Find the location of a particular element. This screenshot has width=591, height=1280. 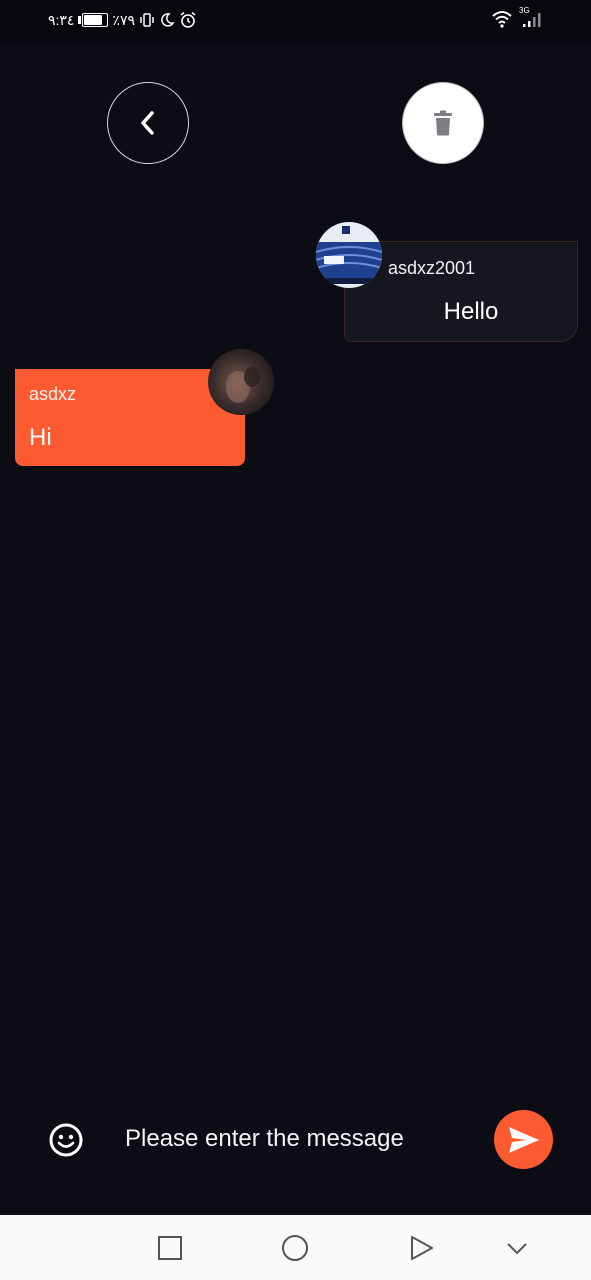

back-triangle-icon is located at coordinates (422, 1248).